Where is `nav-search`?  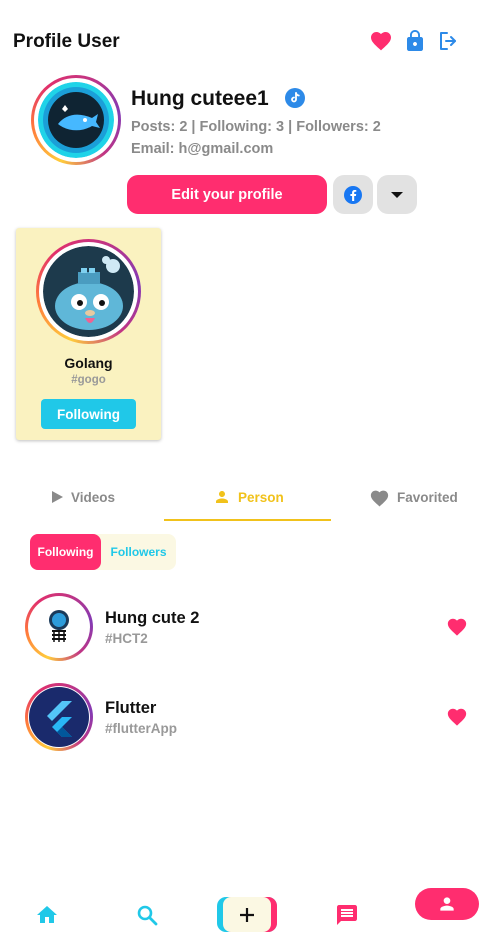
nav-search is located at coordinates (147, 915).